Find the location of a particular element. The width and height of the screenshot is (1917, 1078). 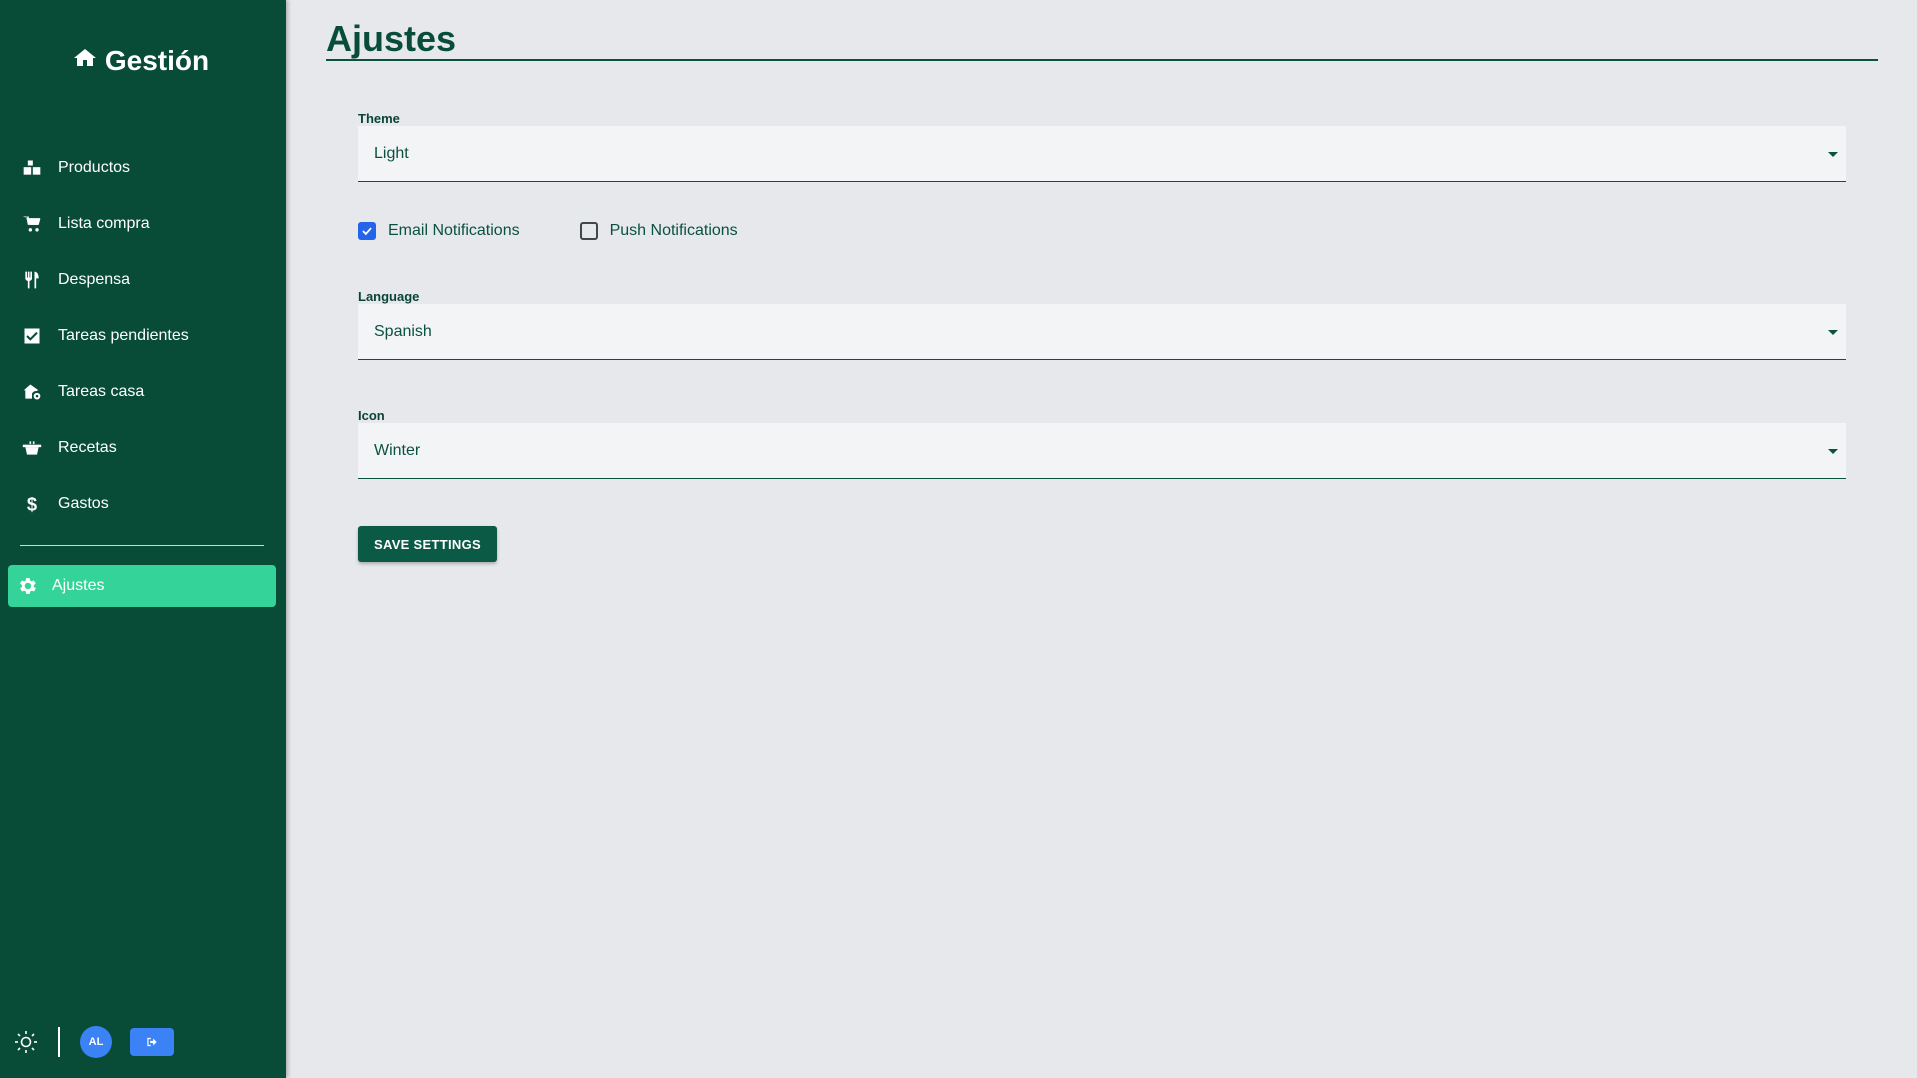

logout-icon is located at coordinates (152, 1042).